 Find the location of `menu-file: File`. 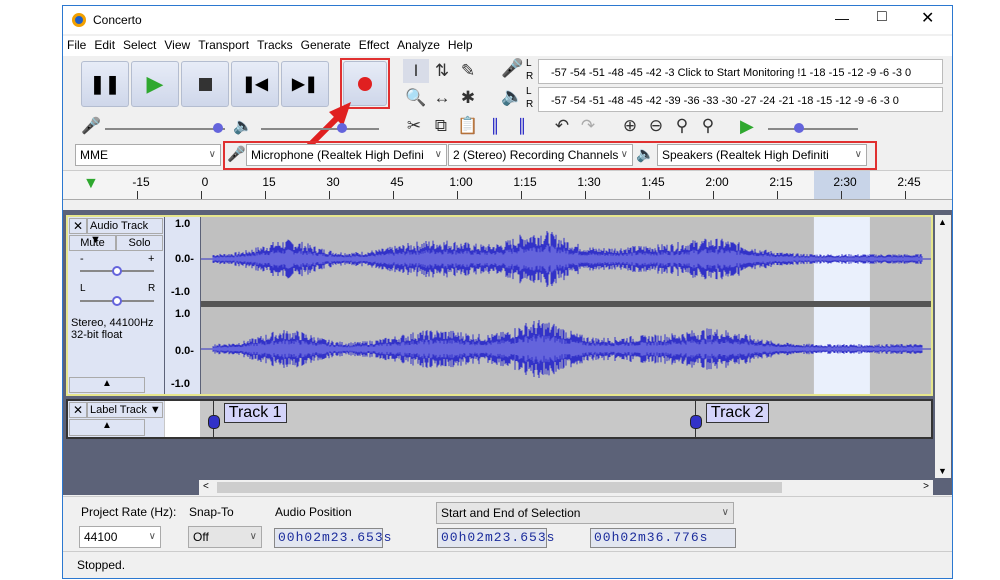

menu-file: File is located at coordinates (76, 46).